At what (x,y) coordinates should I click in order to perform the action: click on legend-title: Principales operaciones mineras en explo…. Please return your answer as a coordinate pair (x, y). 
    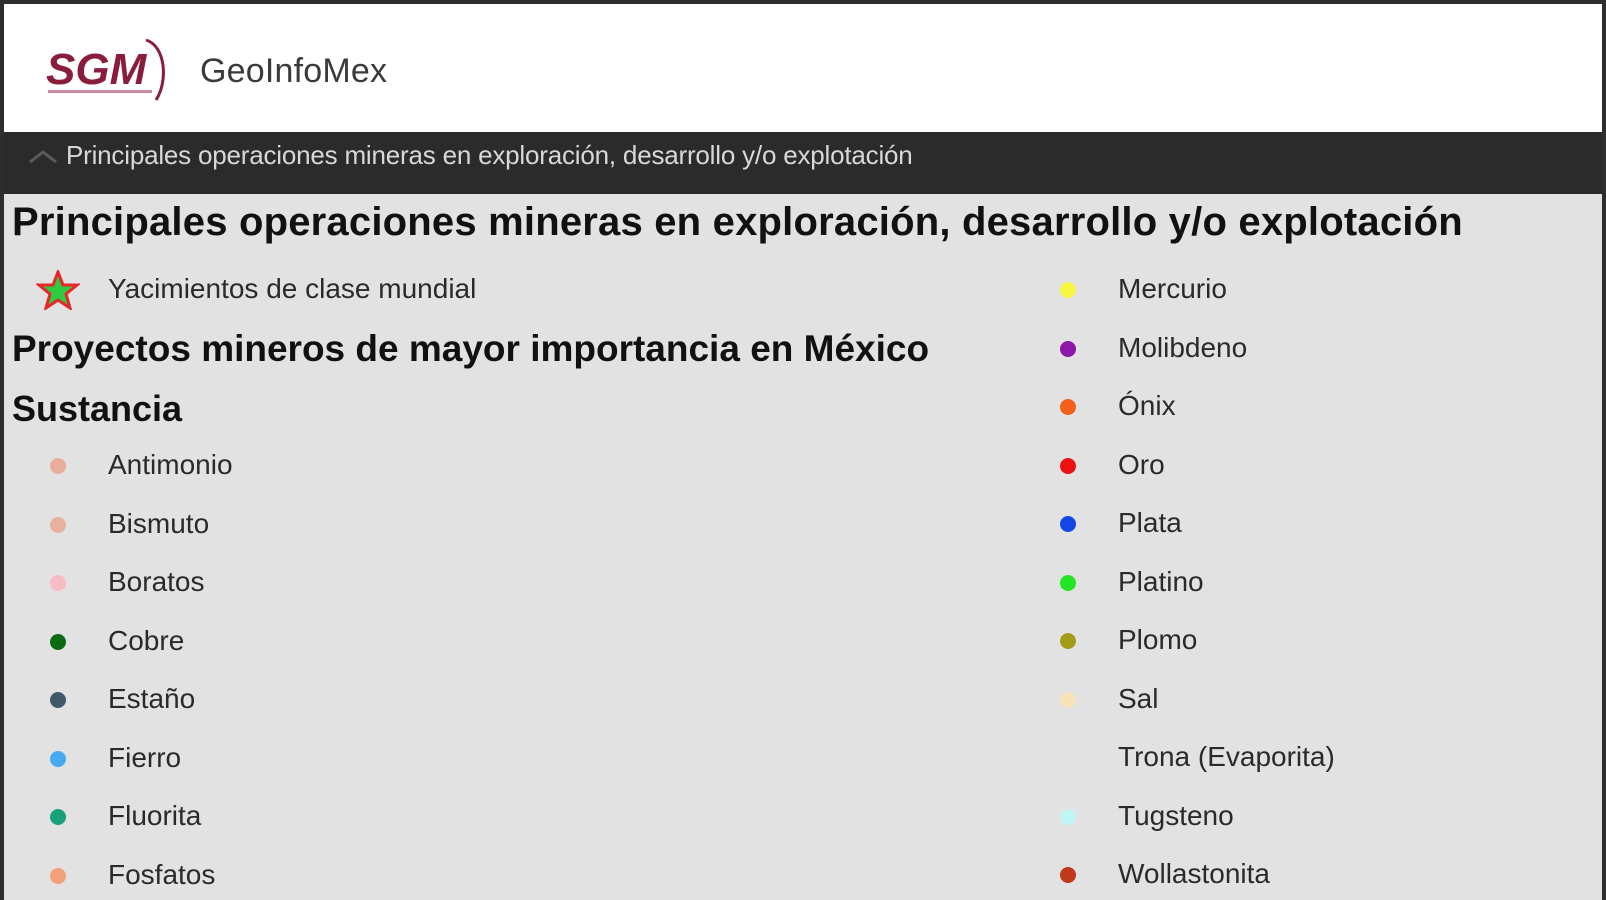
    Looking at the image, I should click on (737, 222).